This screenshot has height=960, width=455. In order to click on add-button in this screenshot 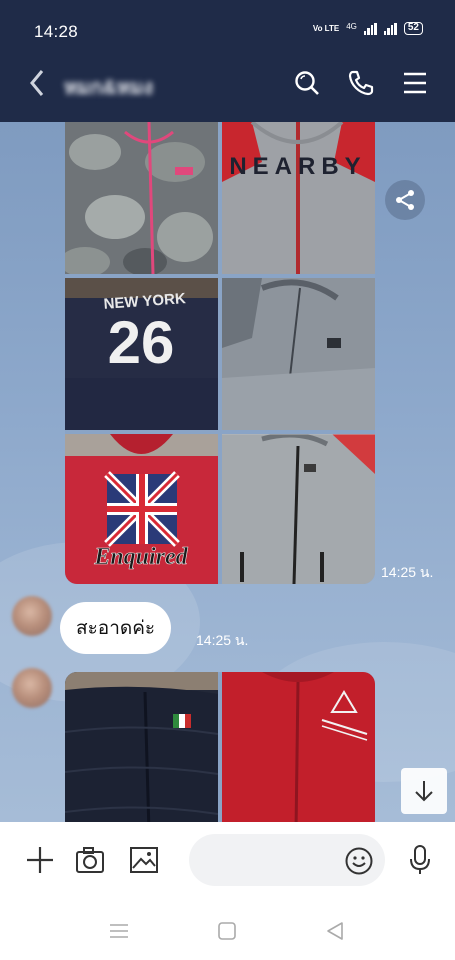, I will do `click(40, 860)`.